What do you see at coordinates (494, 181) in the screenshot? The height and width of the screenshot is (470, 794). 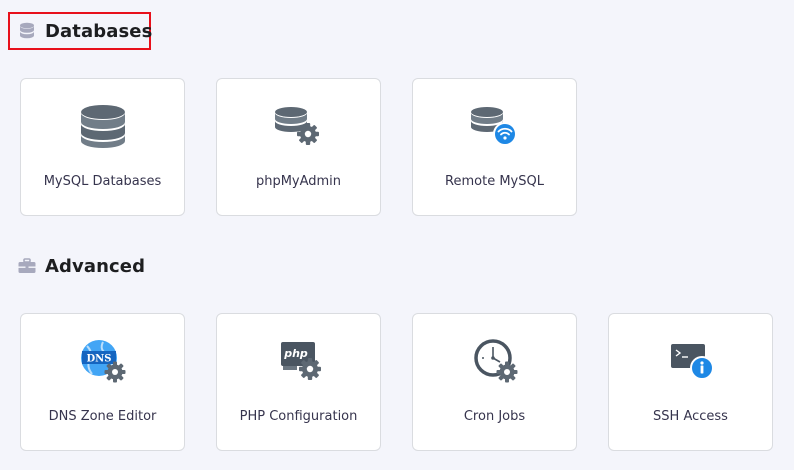 I see `card-label: Remote MySQL` at bounding box center [494, 181].